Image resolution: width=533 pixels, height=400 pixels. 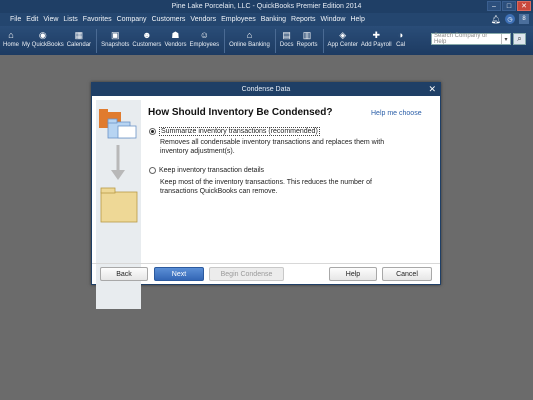 I want to click on employees-icon: ☺, so click(x=204, y=35).